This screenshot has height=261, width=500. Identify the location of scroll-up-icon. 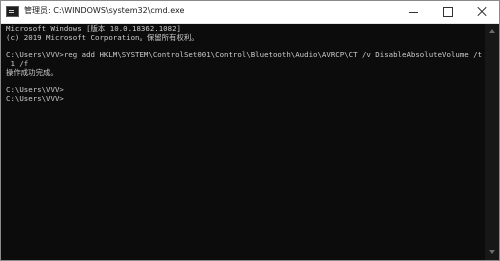
(492, 31).